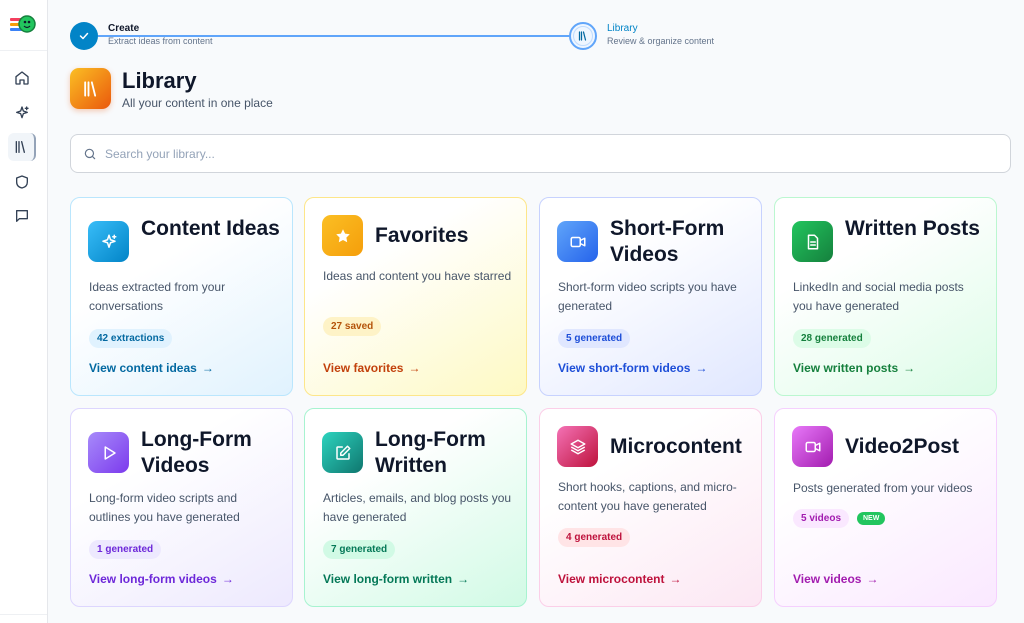 The width and height of the screenshot is (1024, 623). I want to click on step-library: Library Review & organize content, so click(660, 35).